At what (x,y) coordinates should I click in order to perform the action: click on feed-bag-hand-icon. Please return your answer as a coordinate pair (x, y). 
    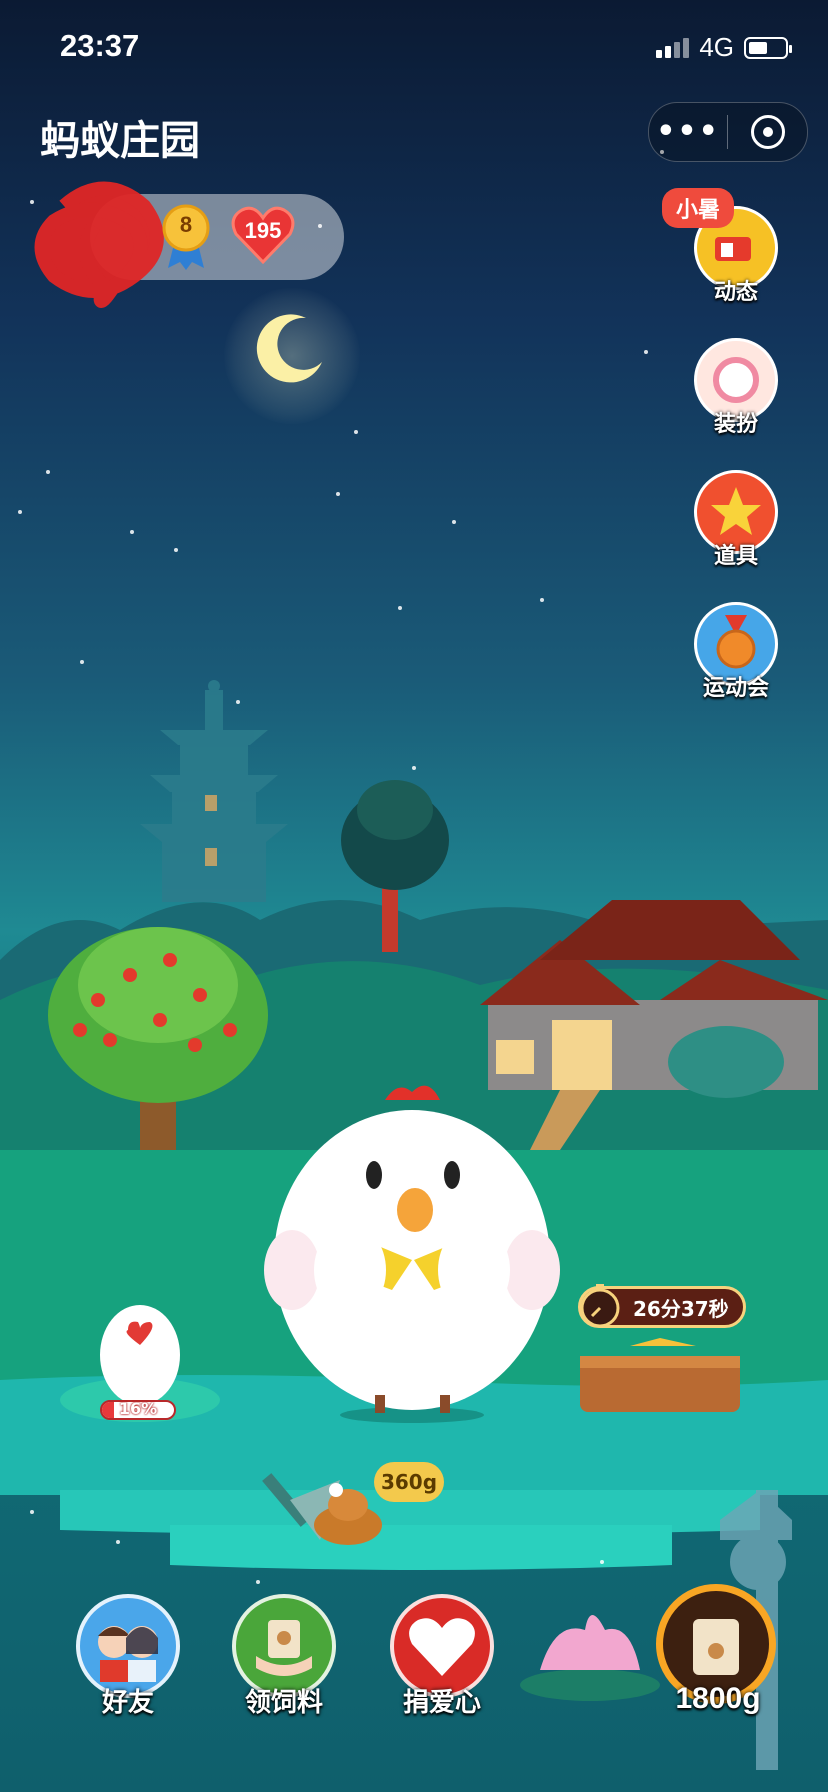
    Looking at the image, I should click on (284, 1648).